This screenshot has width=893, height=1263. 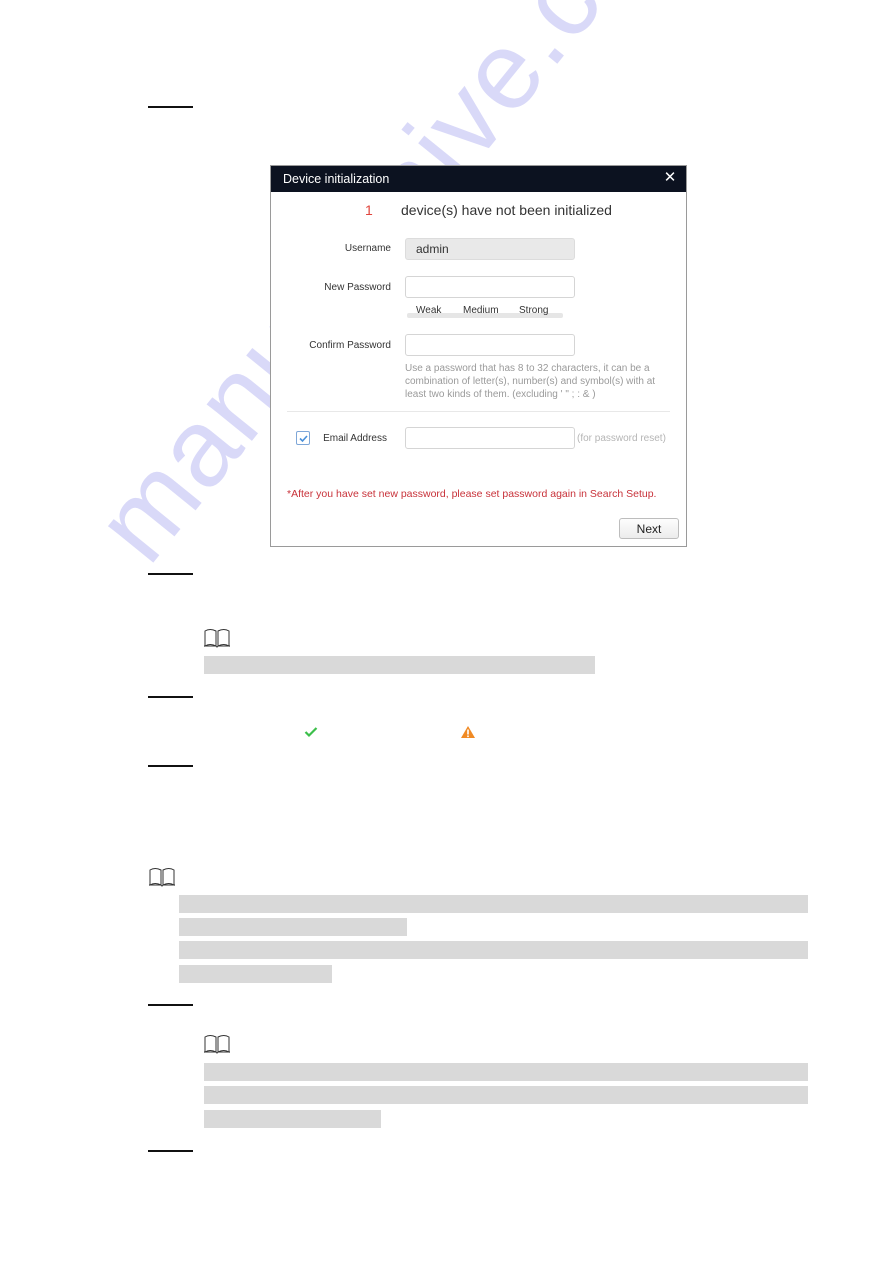 I want to click on strength-strong: Strong, so click(x=534, y=310).